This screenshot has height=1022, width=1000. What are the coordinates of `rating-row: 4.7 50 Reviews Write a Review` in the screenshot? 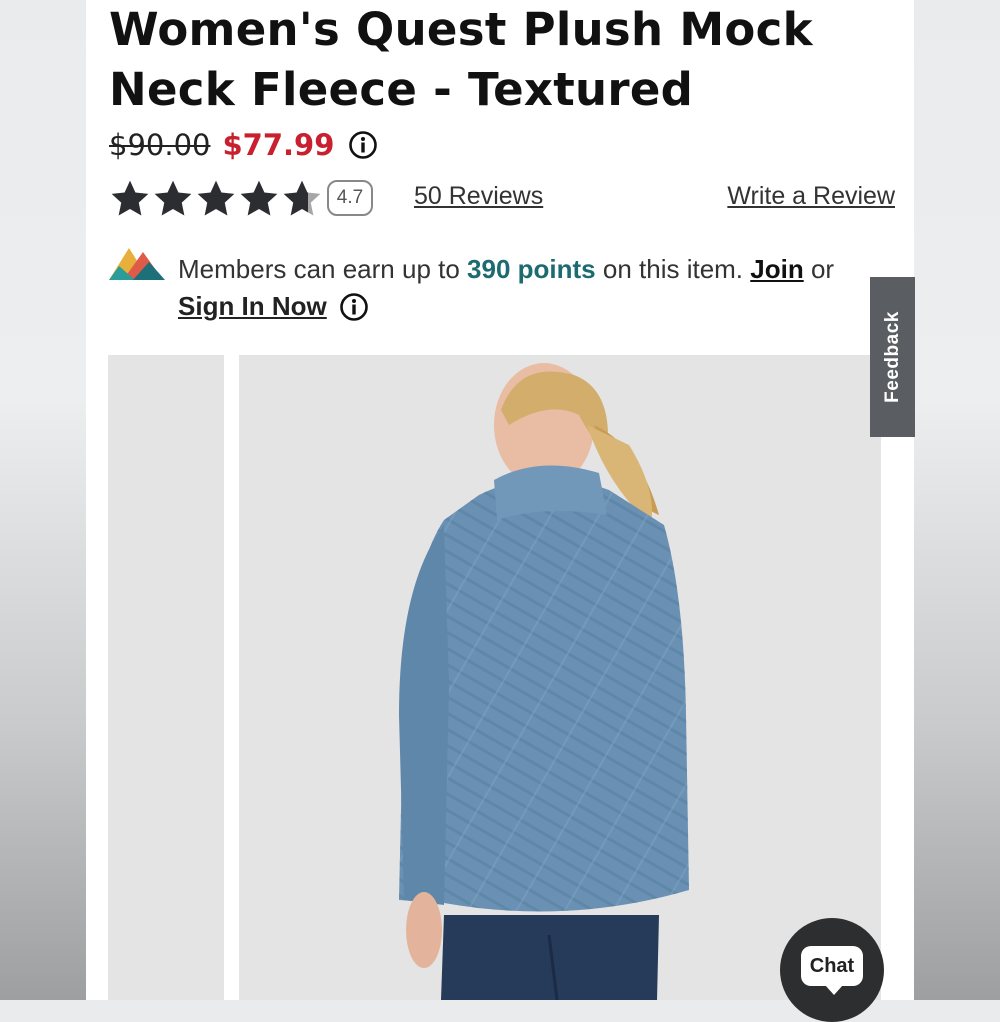 It's located at (502, 199).